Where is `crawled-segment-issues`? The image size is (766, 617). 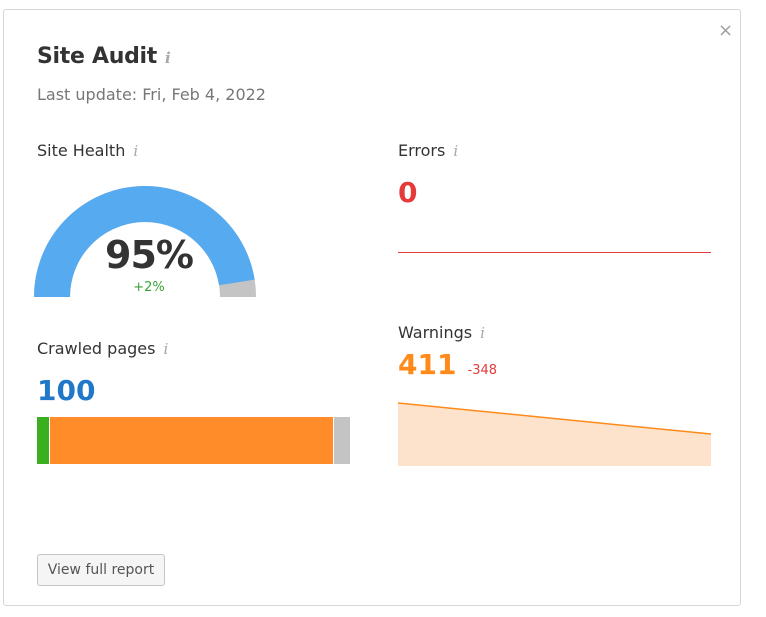 crawled-segment-issues is located at coordinates (192, 440).